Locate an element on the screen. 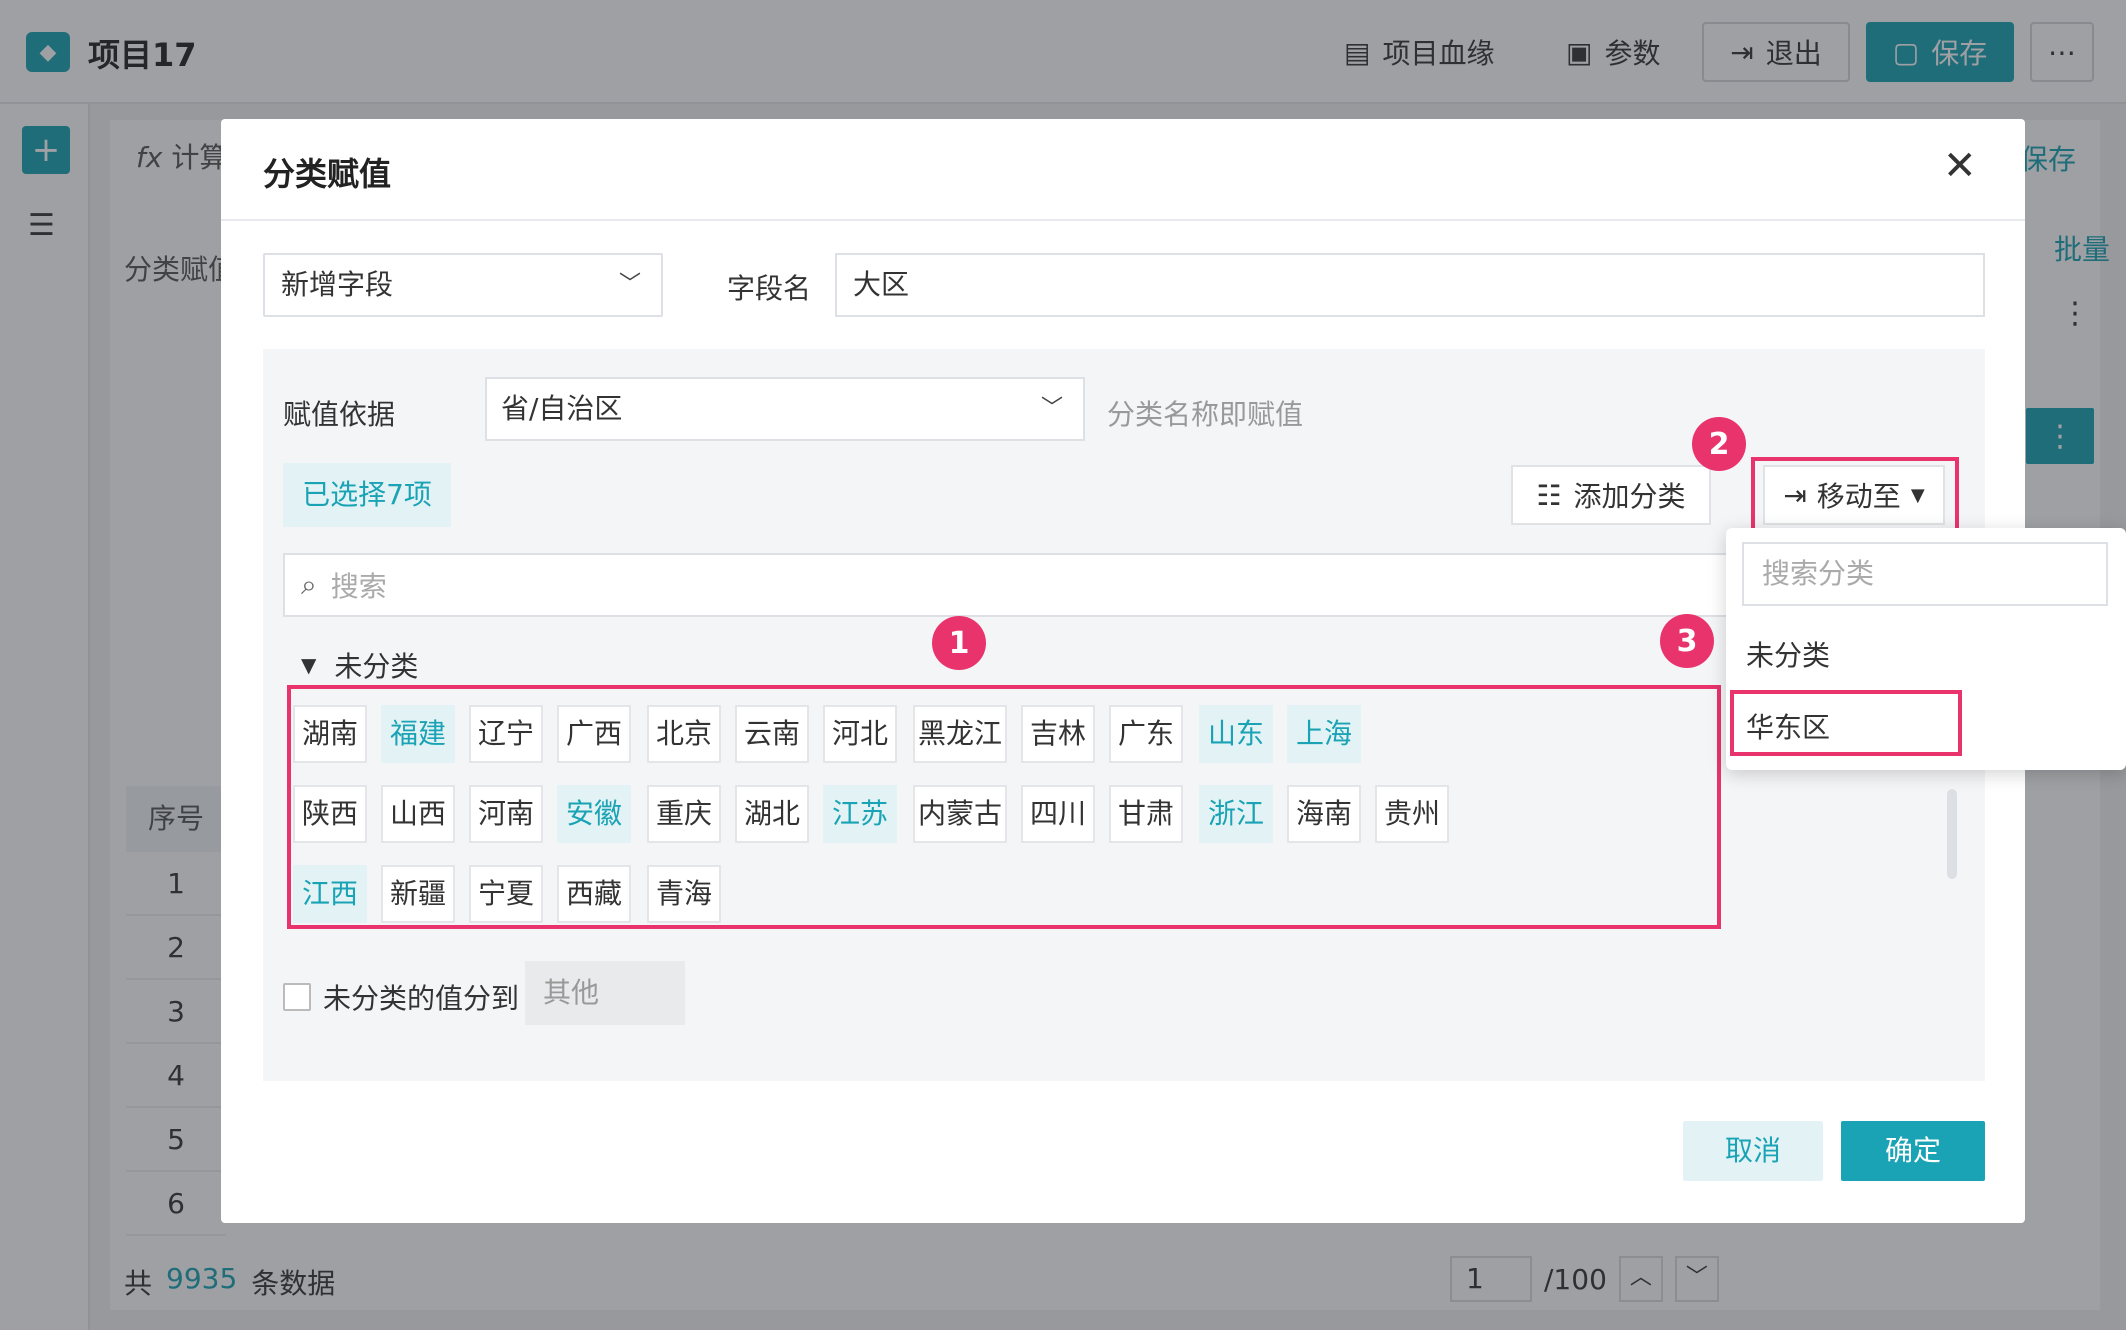 The width and height of the screenshot is (2126, 1330). close-icon: ✕ is located at coordinates (1960, 166).